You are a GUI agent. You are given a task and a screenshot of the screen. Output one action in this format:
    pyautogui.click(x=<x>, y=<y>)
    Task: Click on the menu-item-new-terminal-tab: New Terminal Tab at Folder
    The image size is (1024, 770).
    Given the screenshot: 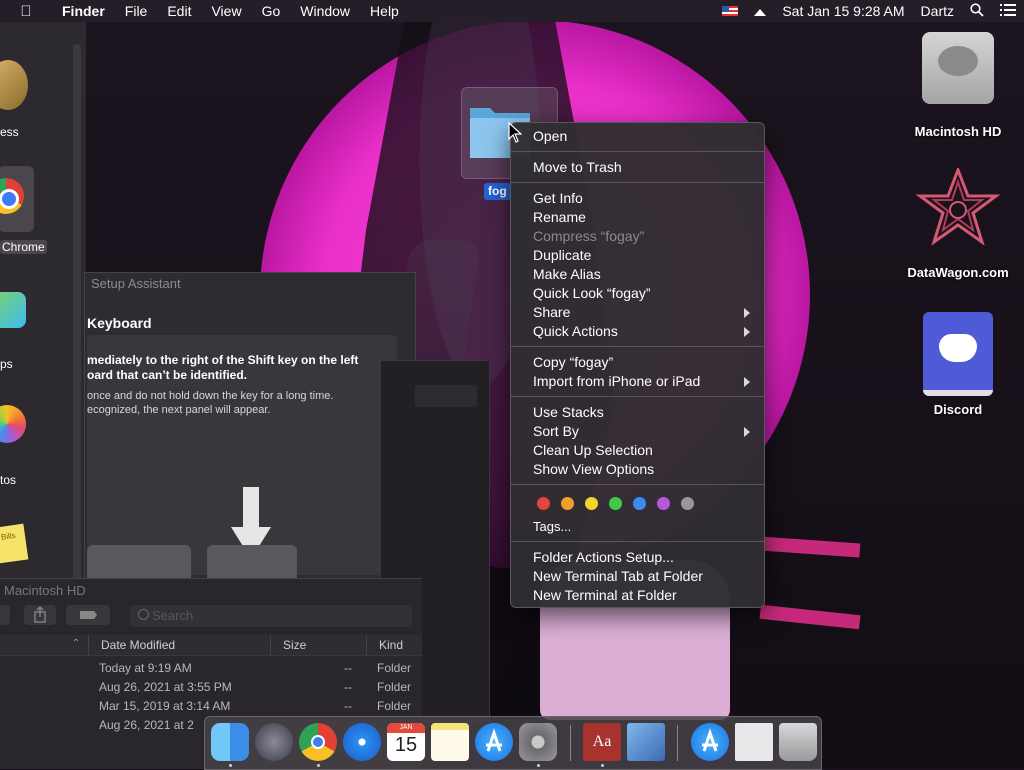 What is the action you would take?
    pyautogui.click(x=618, y=576)
    